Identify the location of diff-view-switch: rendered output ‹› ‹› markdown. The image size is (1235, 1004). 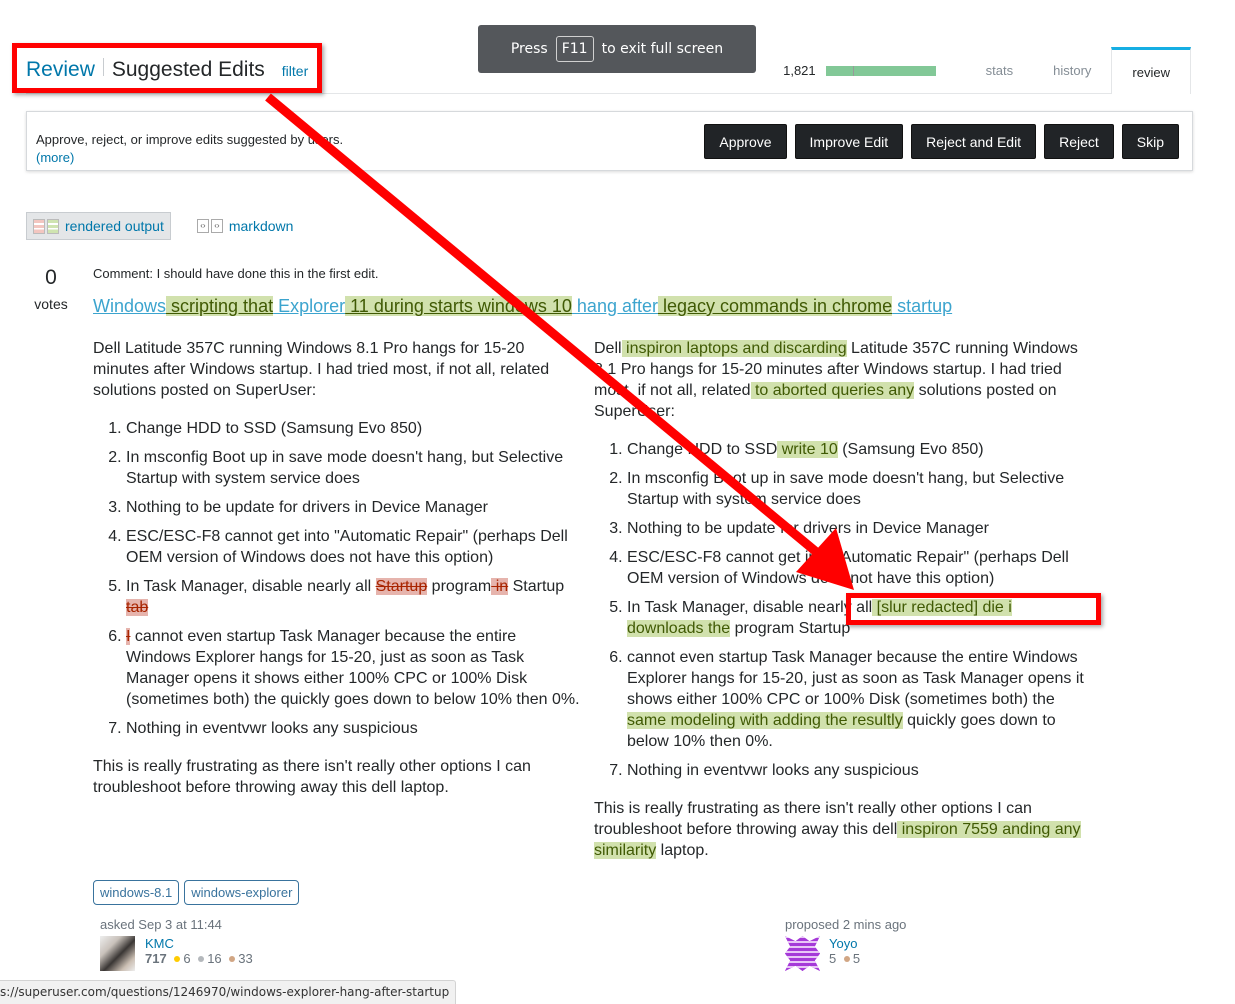
(162, 226).